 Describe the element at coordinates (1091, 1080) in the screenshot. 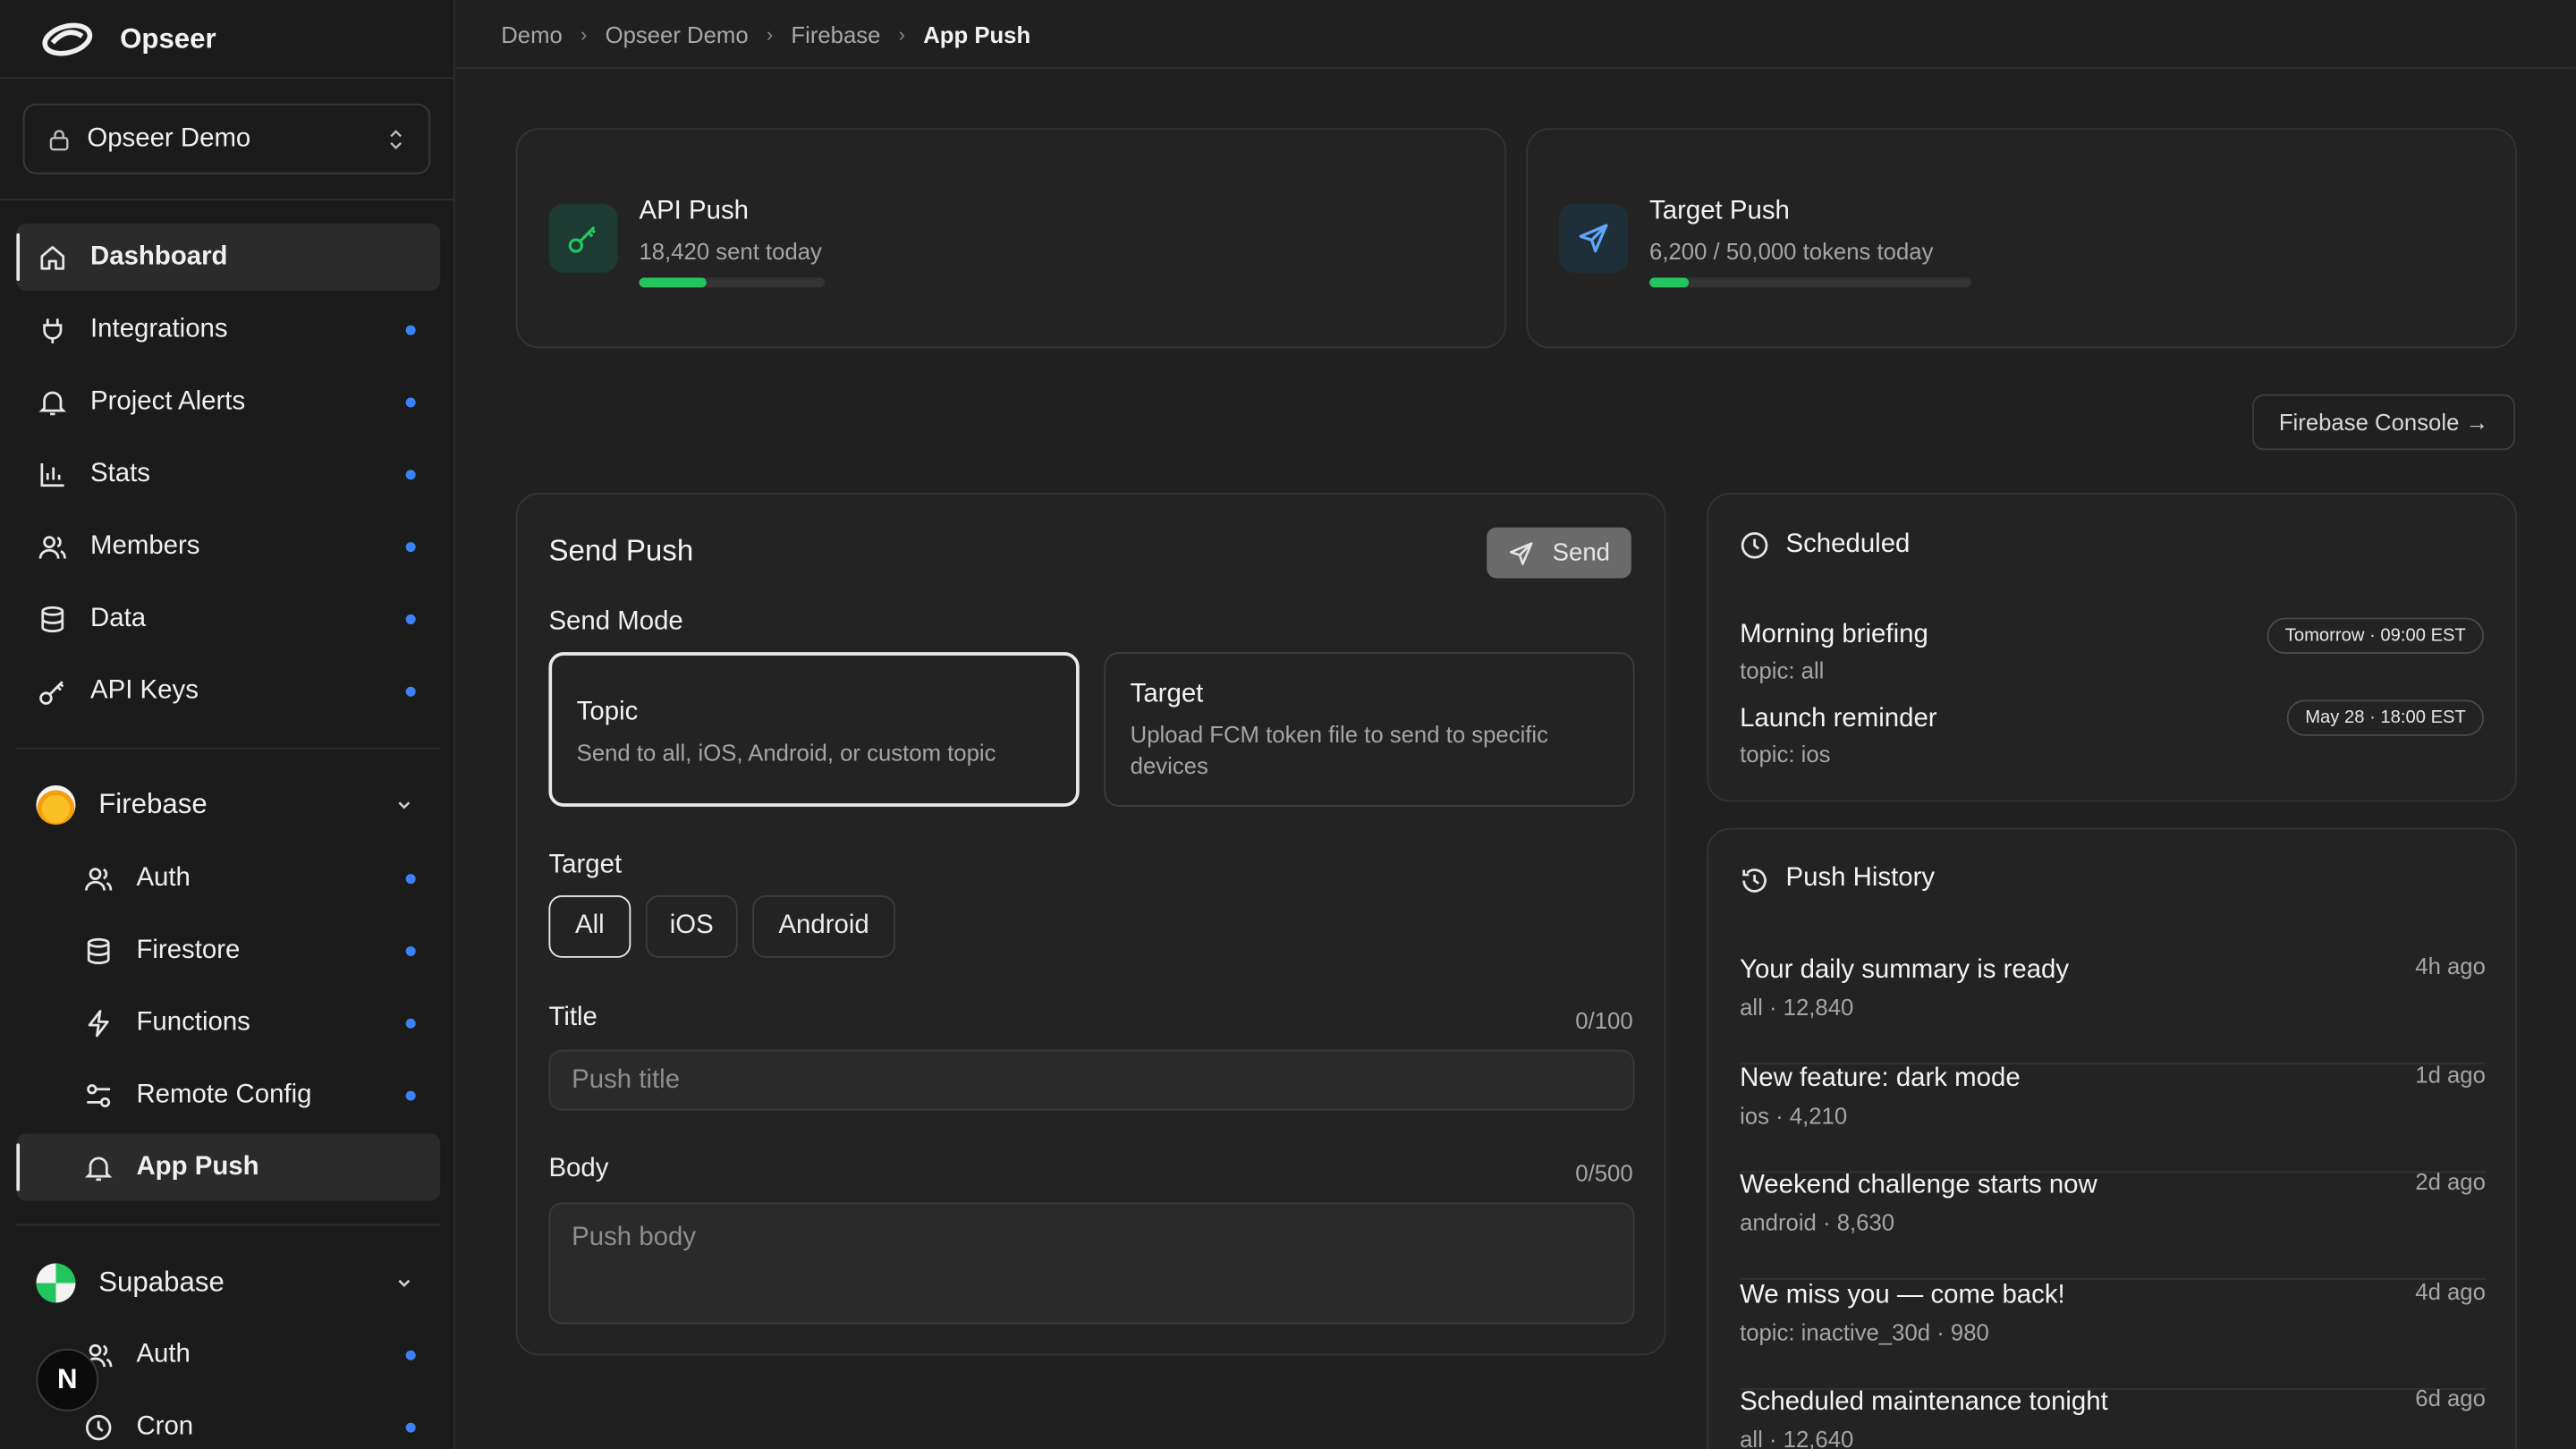

I see `title-input: Push title` at that location.